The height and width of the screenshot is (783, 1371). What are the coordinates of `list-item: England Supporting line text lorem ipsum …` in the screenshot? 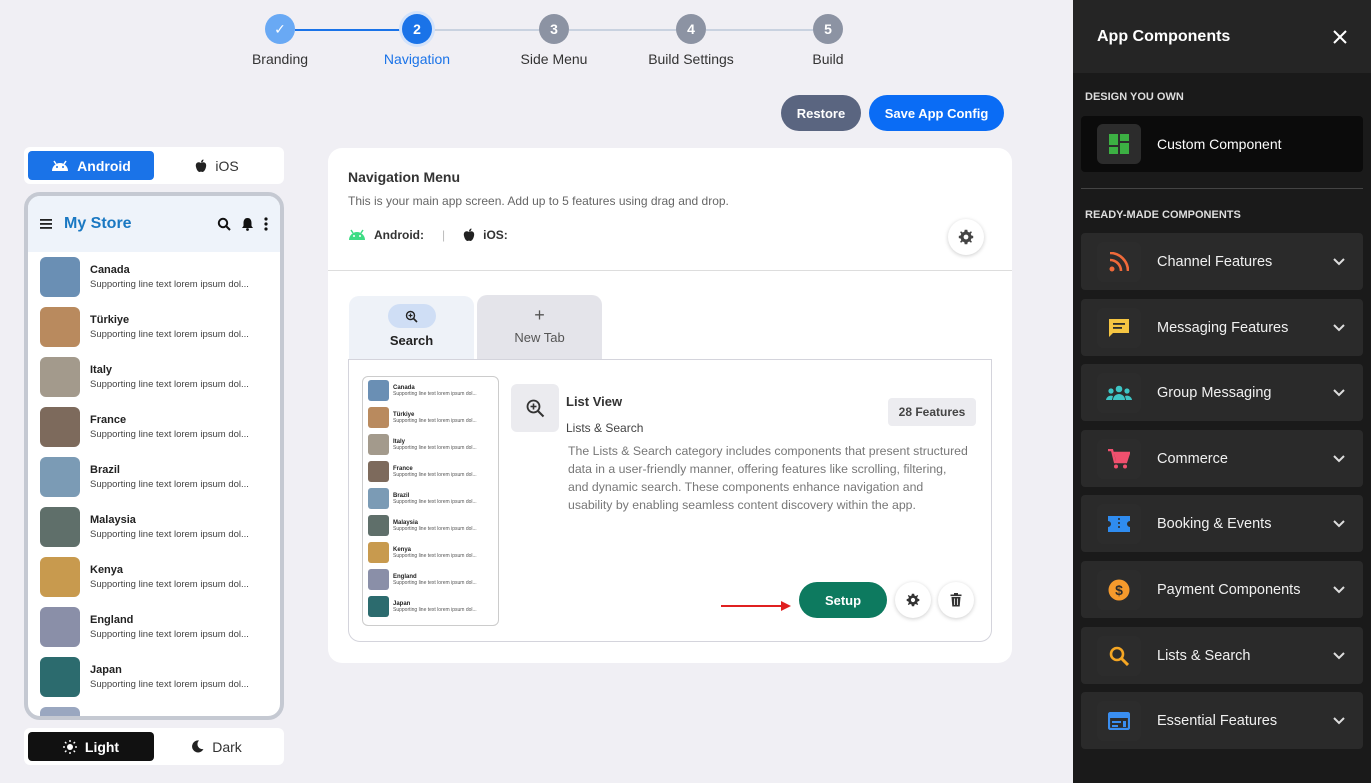 It's located at (154, 627).